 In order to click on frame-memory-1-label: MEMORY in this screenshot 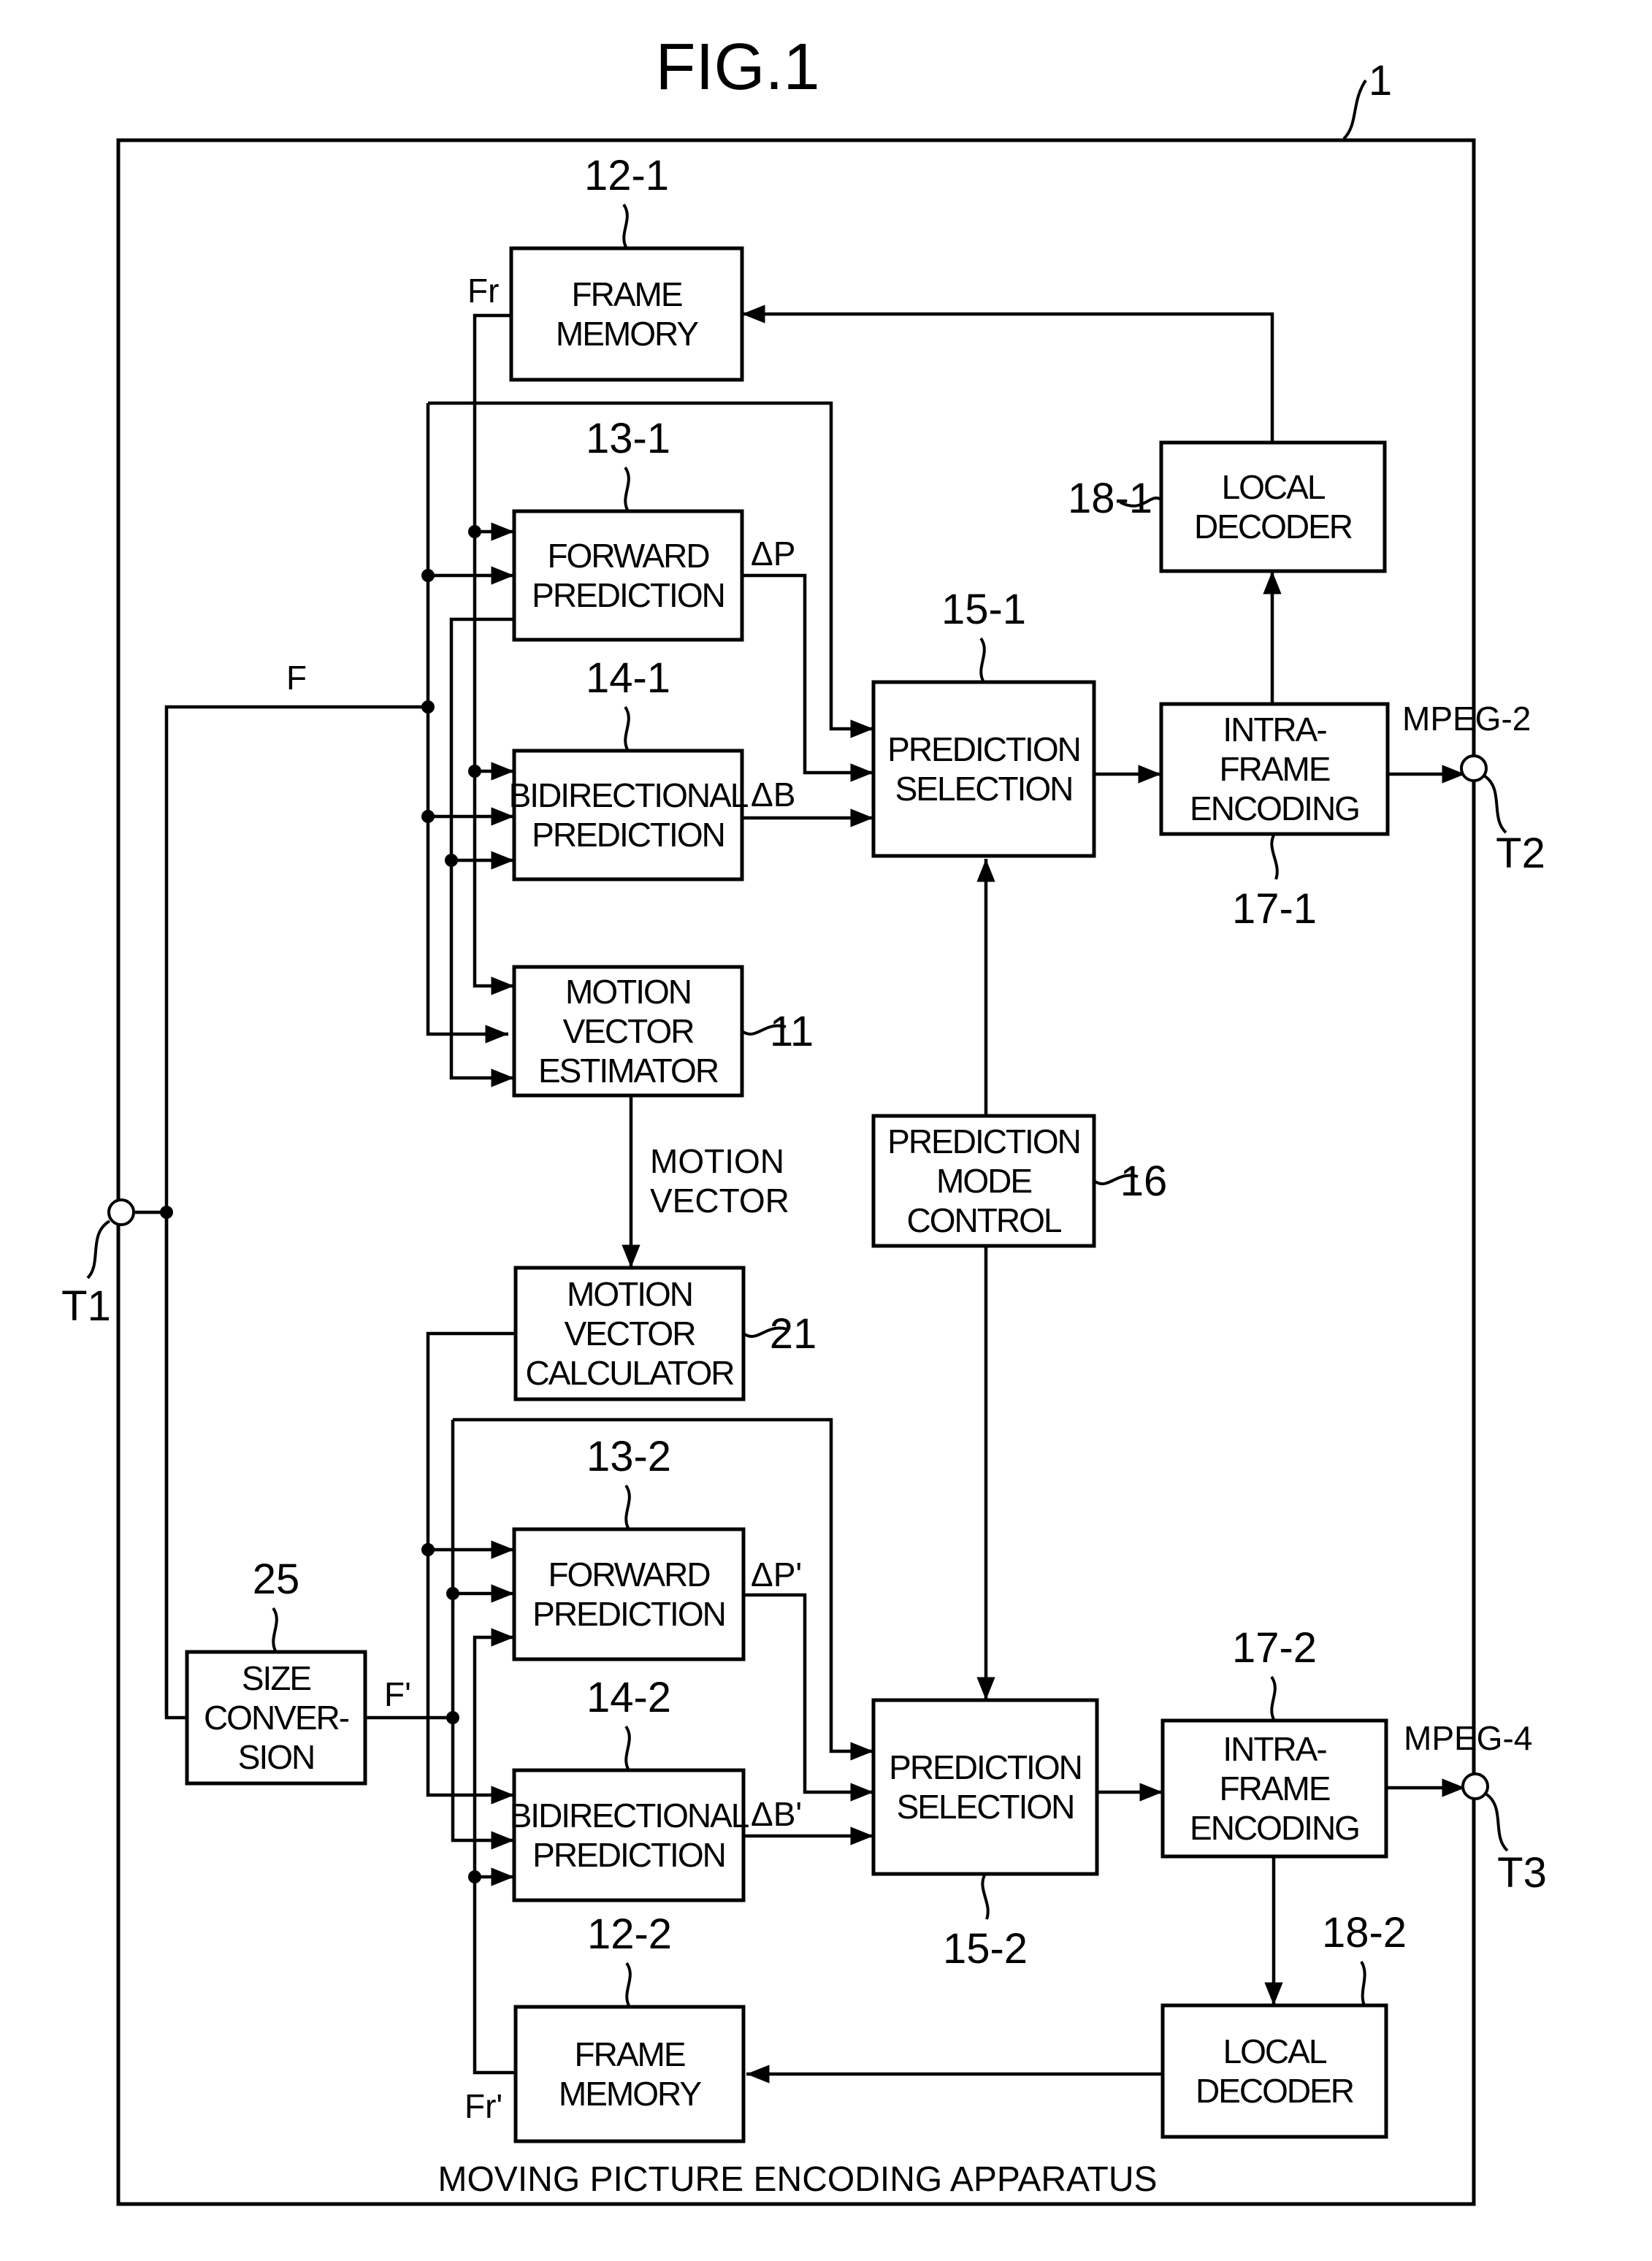, I will do `click(627, 334)`.